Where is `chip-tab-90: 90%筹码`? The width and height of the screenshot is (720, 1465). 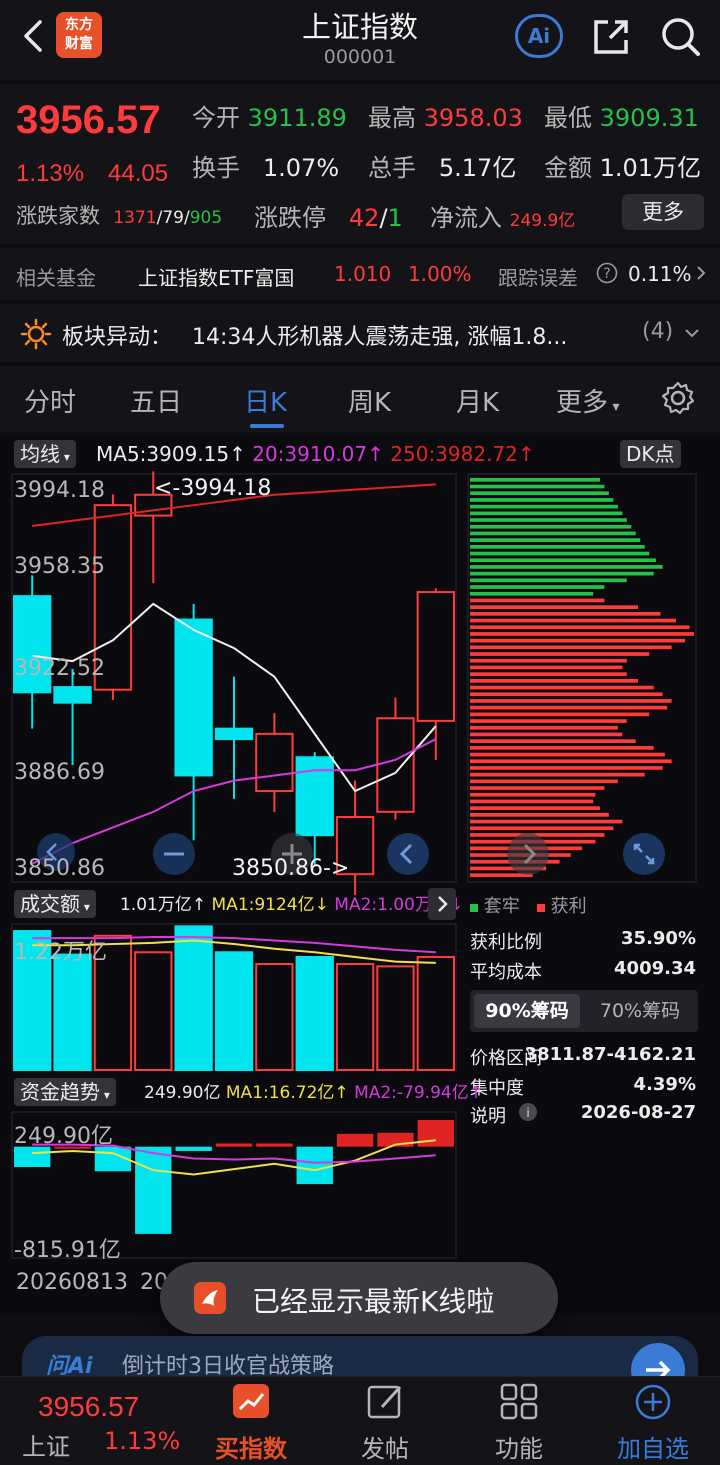 chip-tab-90: 90%筹码 is located at coordinates (527, 1011).